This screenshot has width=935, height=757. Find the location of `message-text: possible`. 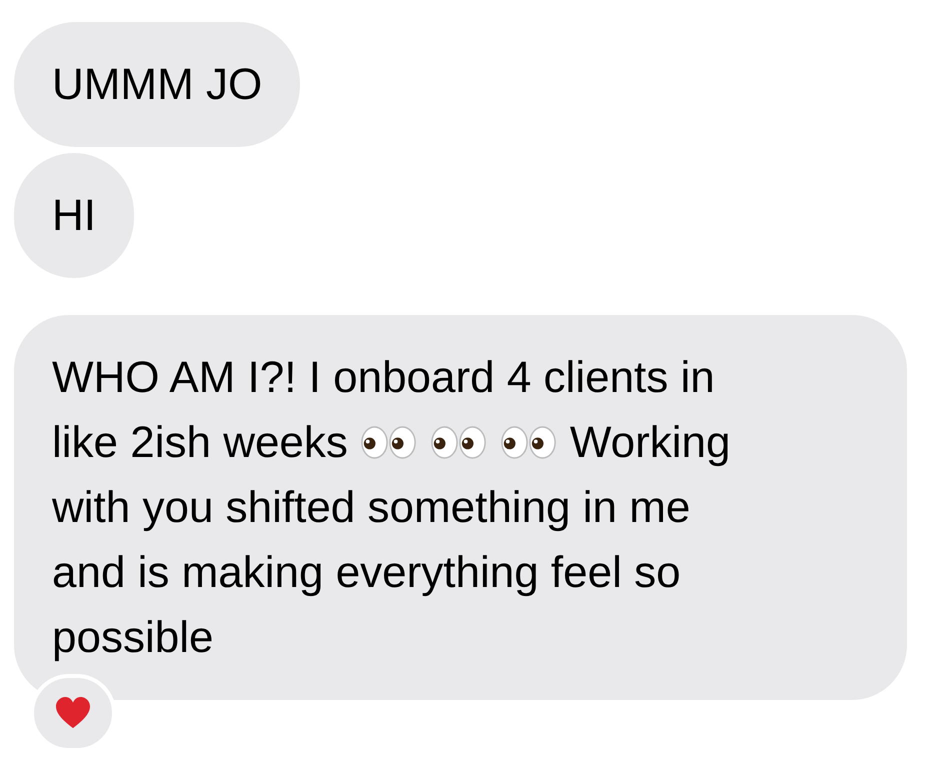

message-text: possible is located at coordinates (133, 638).